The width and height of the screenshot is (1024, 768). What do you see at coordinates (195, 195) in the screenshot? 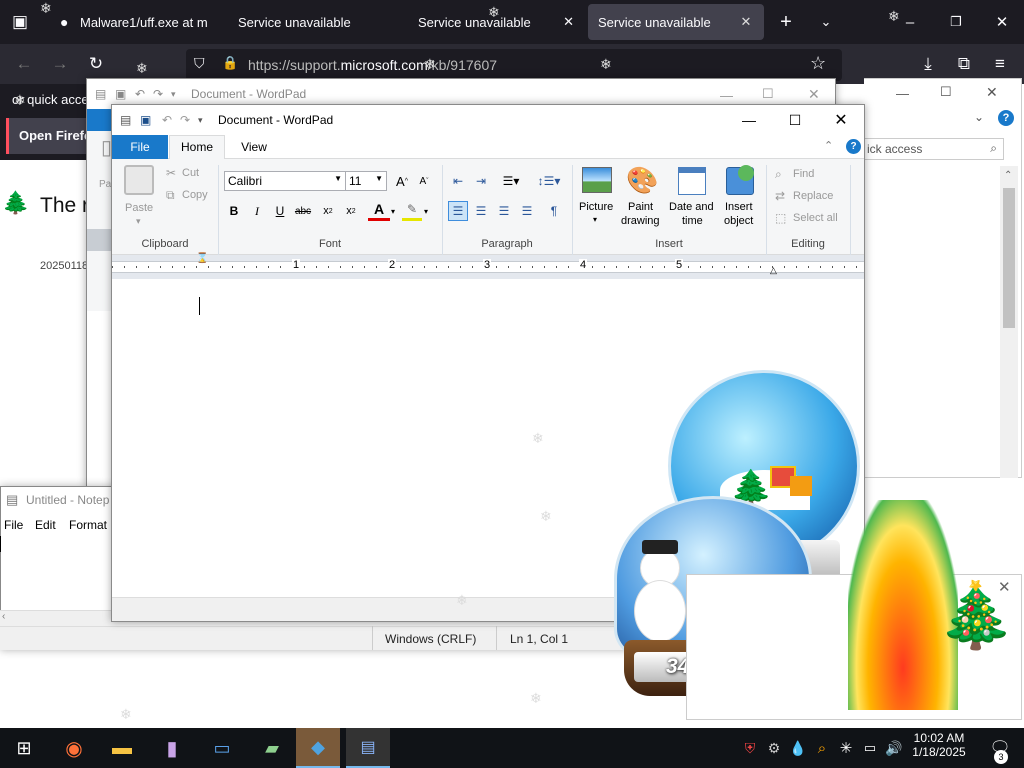
I see `copy-button: Copy` at bounding box center [195, 195].